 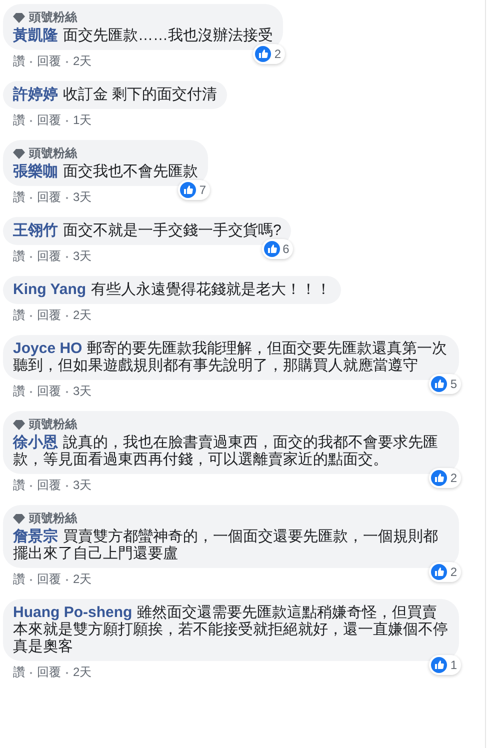 I want to click on reaction-count: 7, so click(x=194, y=190).